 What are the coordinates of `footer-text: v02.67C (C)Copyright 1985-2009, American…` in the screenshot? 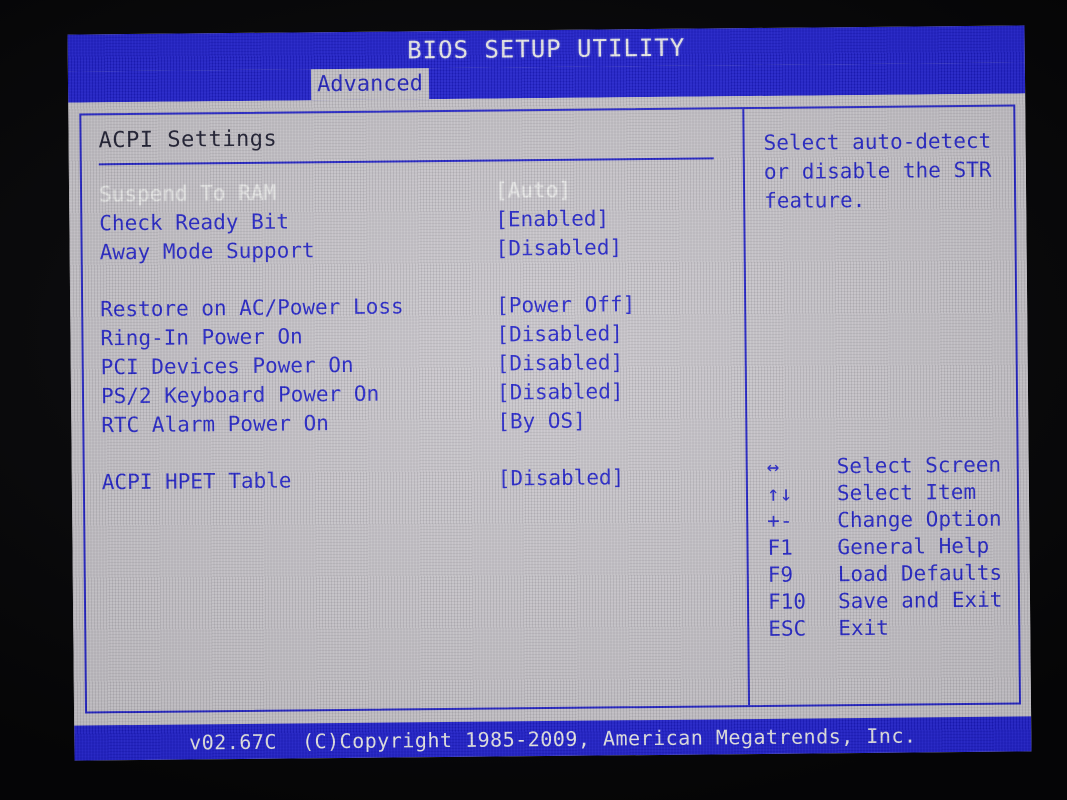 It's located at (553, 738).